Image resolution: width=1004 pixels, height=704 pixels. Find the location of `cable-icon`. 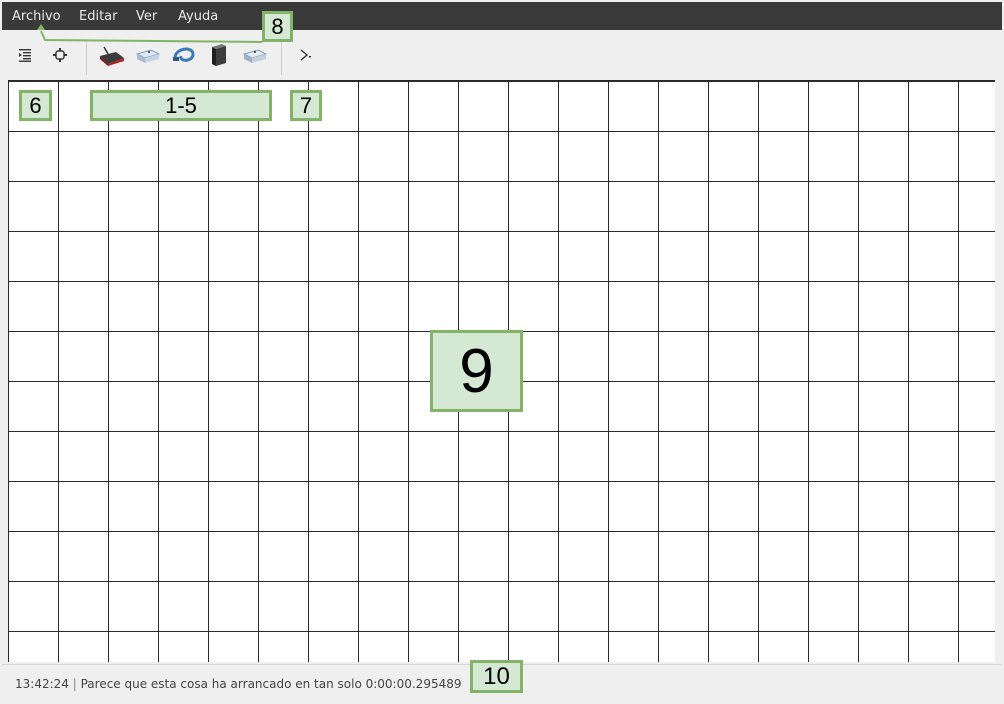

cable-icon is located at coordinates (184, 55).